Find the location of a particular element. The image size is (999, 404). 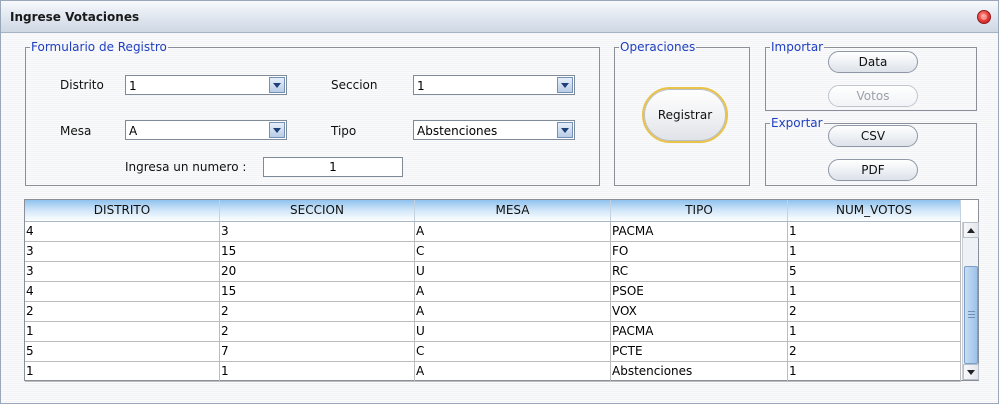

cell-distrito: 2 is located at coordinates (122, 311).